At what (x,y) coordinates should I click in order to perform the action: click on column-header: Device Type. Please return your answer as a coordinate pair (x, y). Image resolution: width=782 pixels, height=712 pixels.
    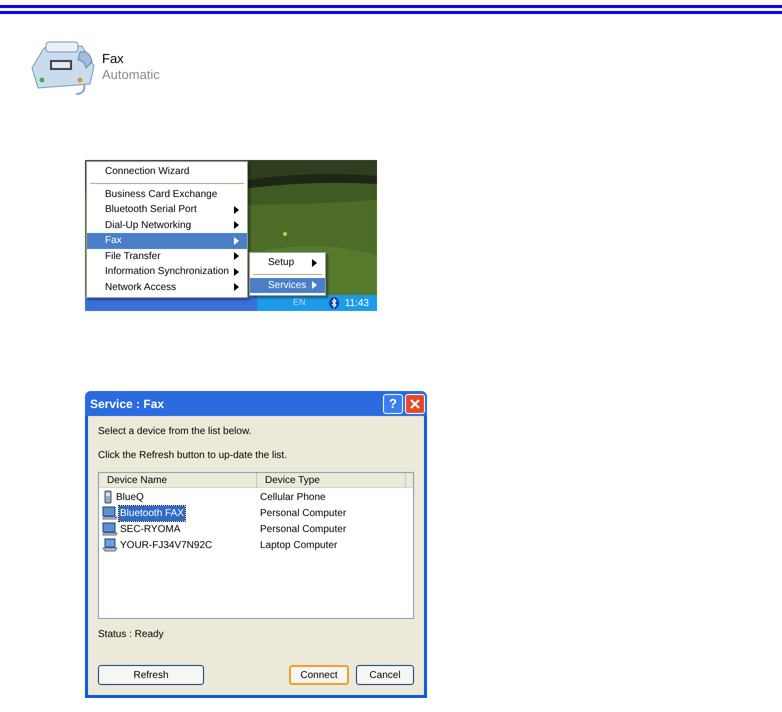
    Looking at the image, I should click on (331, 480).